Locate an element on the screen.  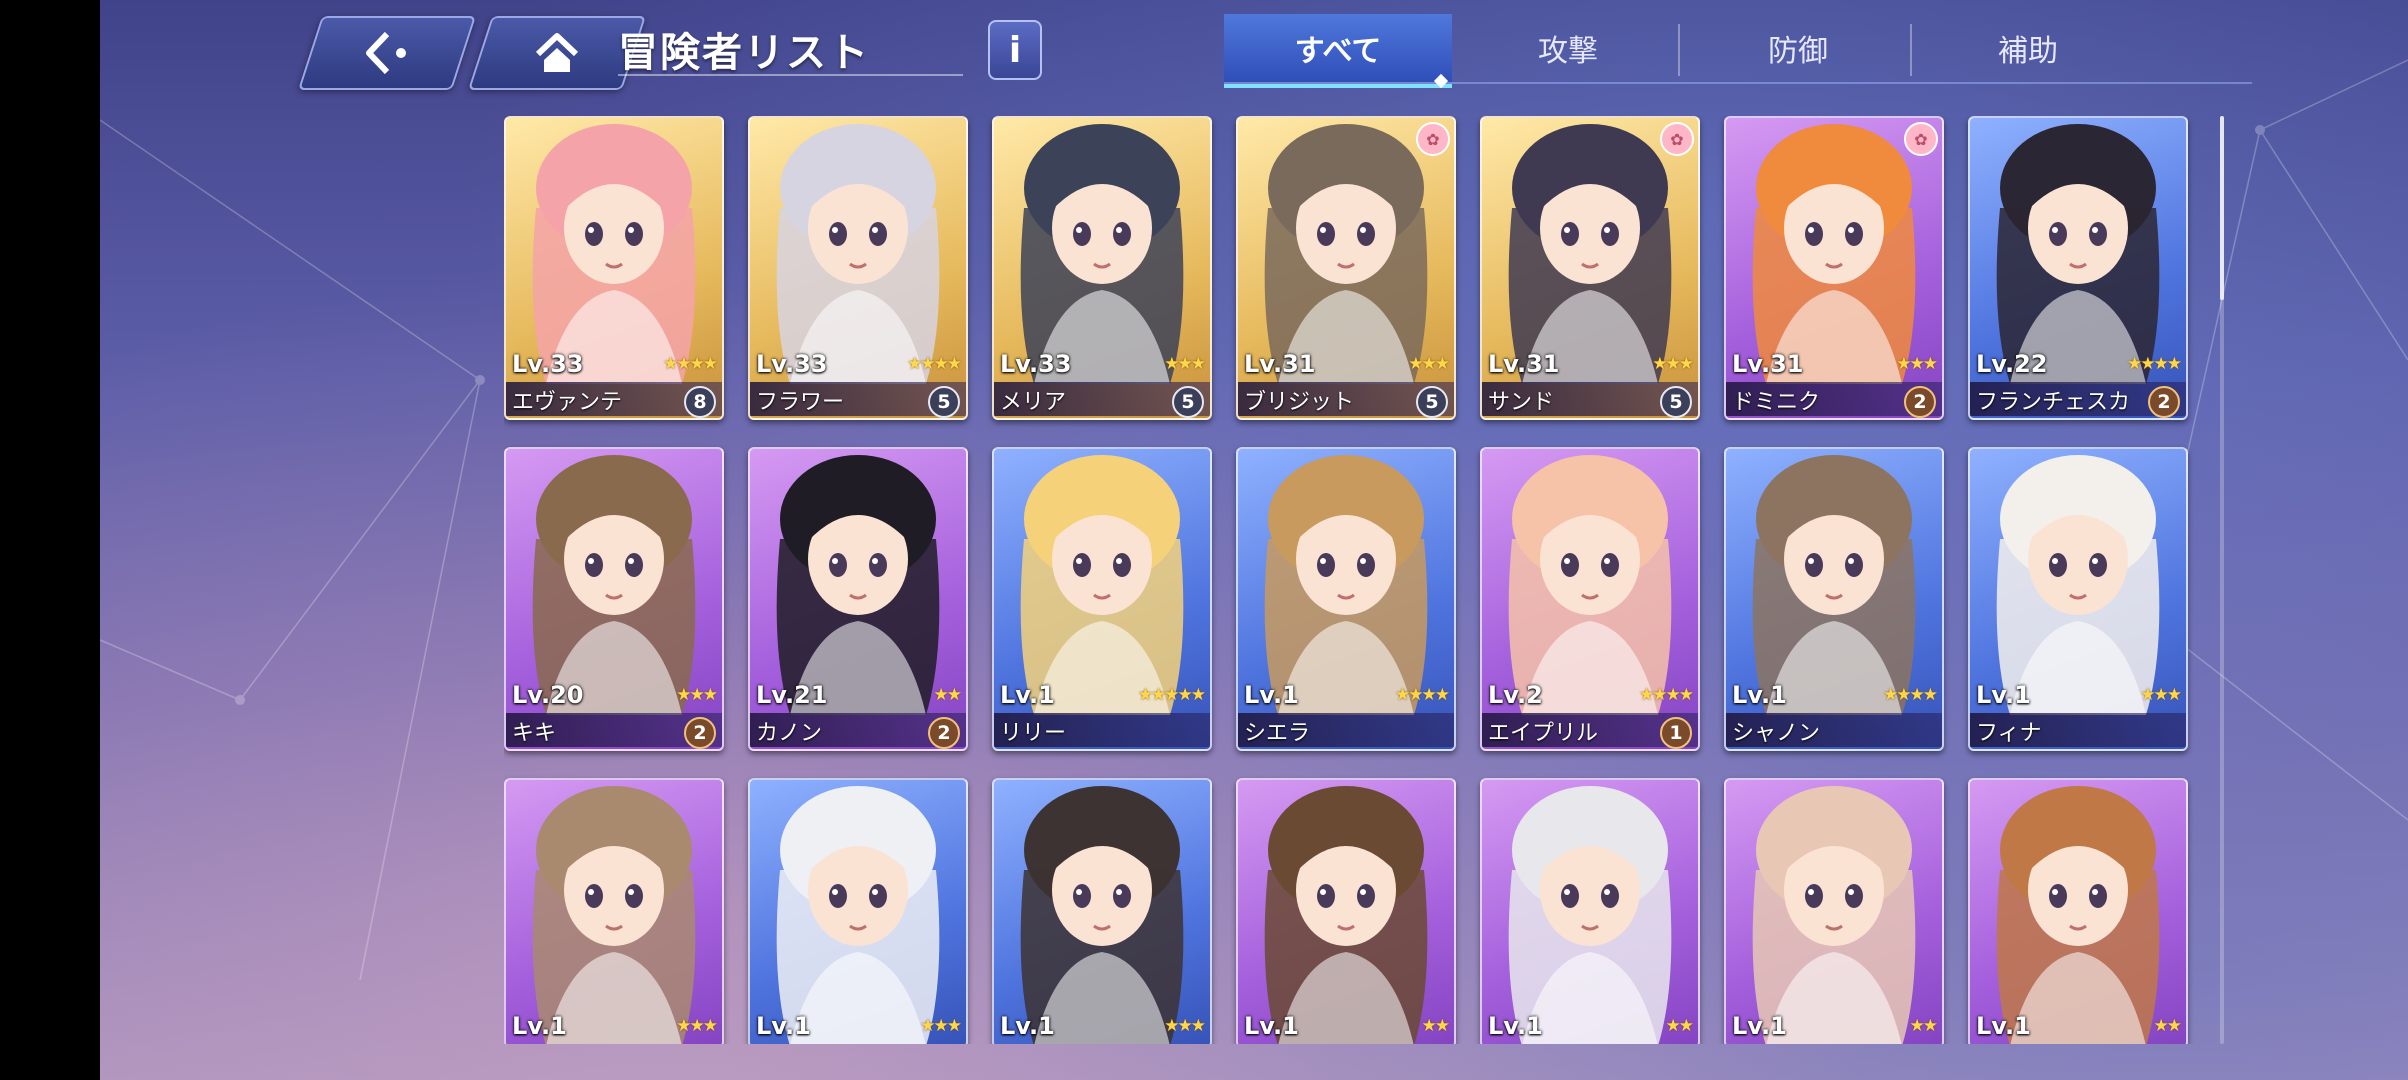
adventurer-card: Lv.22 ★★★★ フランチェスカ 2 is located at coordinates (2078, 268).